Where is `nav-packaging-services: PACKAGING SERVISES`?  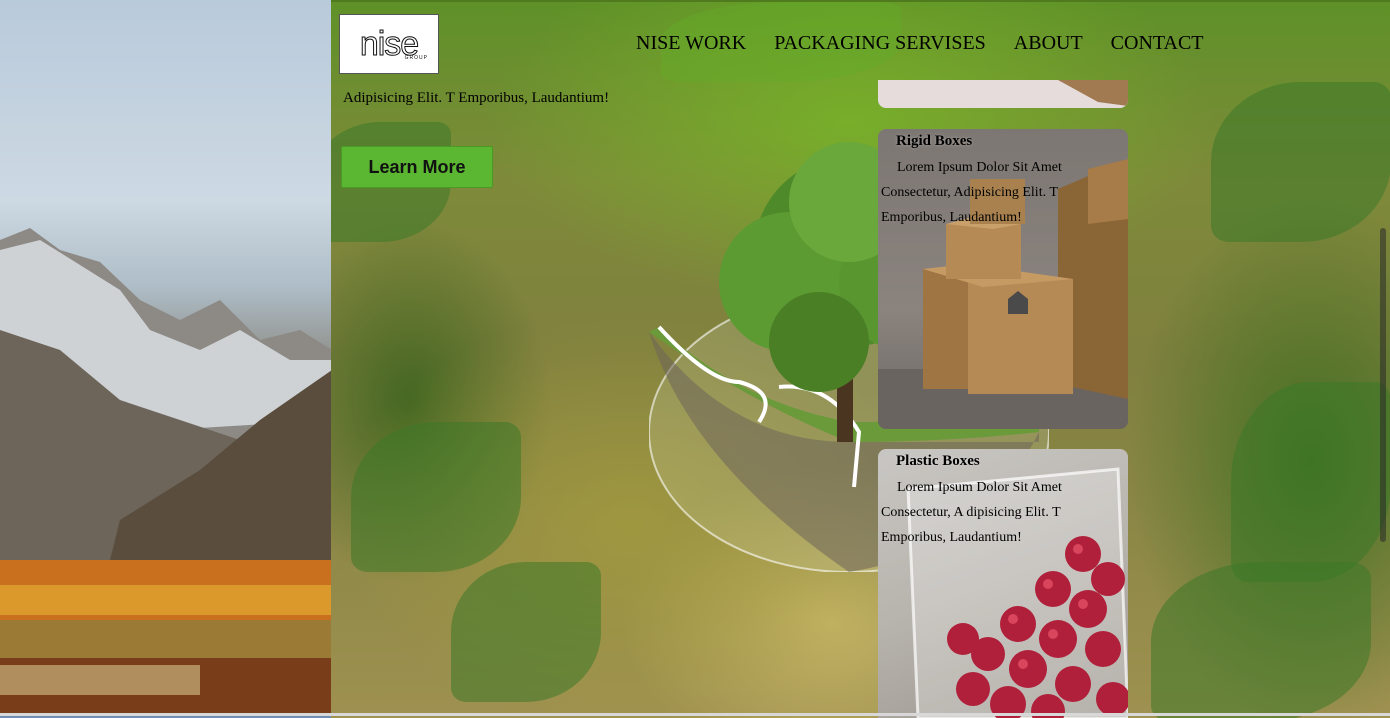 nav-packaging-services: PACKAGING SERVISES is located at coordinates (880, 43).